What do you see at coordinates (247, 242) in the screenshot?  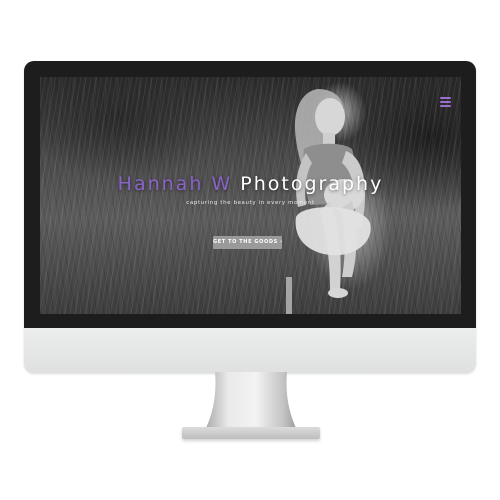 I see `get-to-the-goods-button: GET TO THE GOODS ›` at bounding box center [247, 242].